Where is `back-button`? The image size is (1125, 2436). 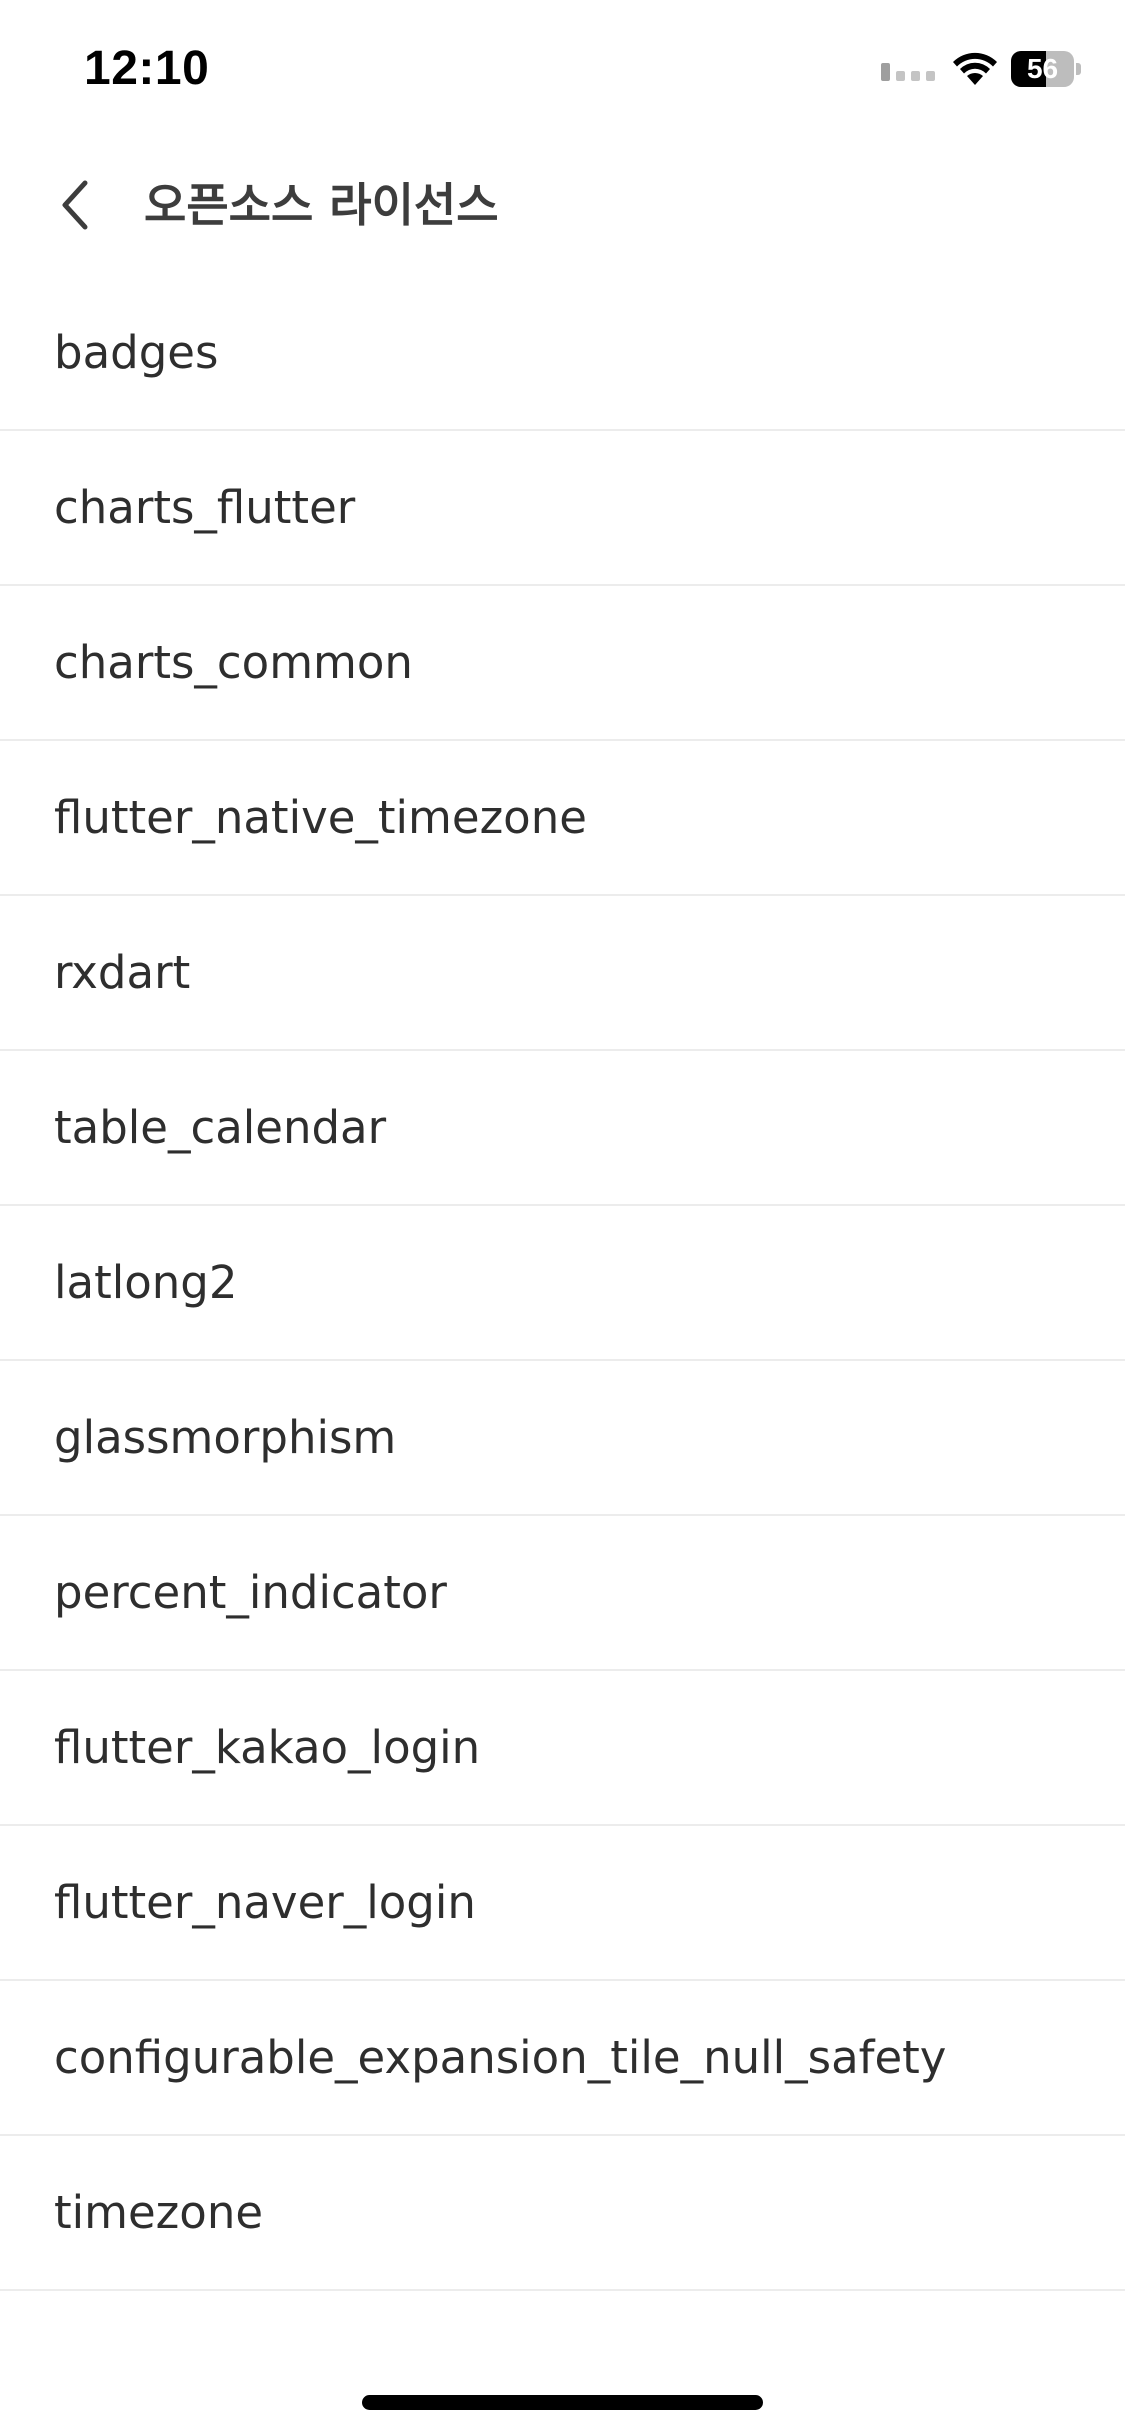
back-button is located at coordinates (75, 205).